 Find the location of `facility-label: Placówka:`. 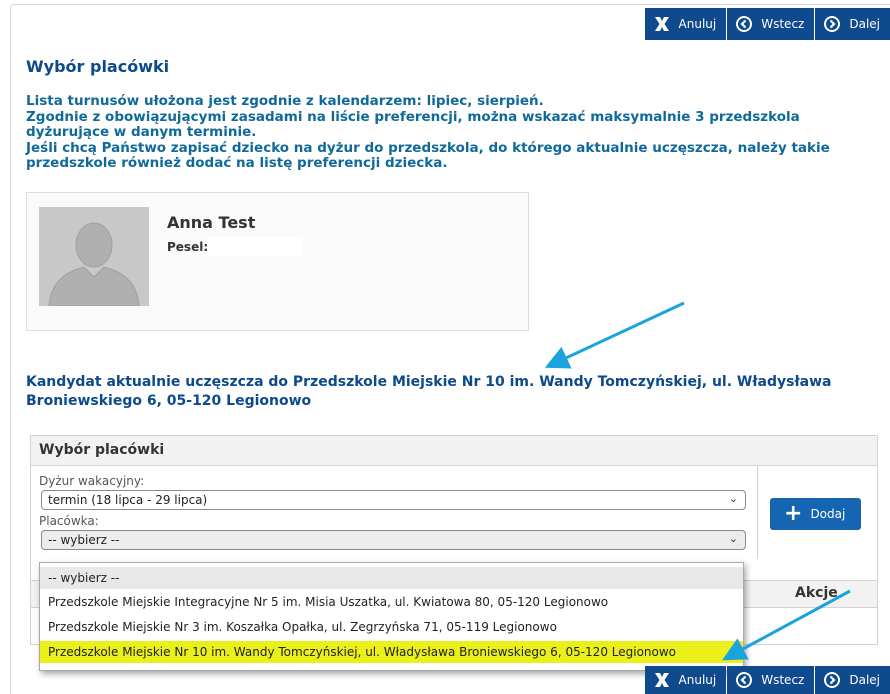

facility-label: Placówka: is located at coordinates (69, 521).